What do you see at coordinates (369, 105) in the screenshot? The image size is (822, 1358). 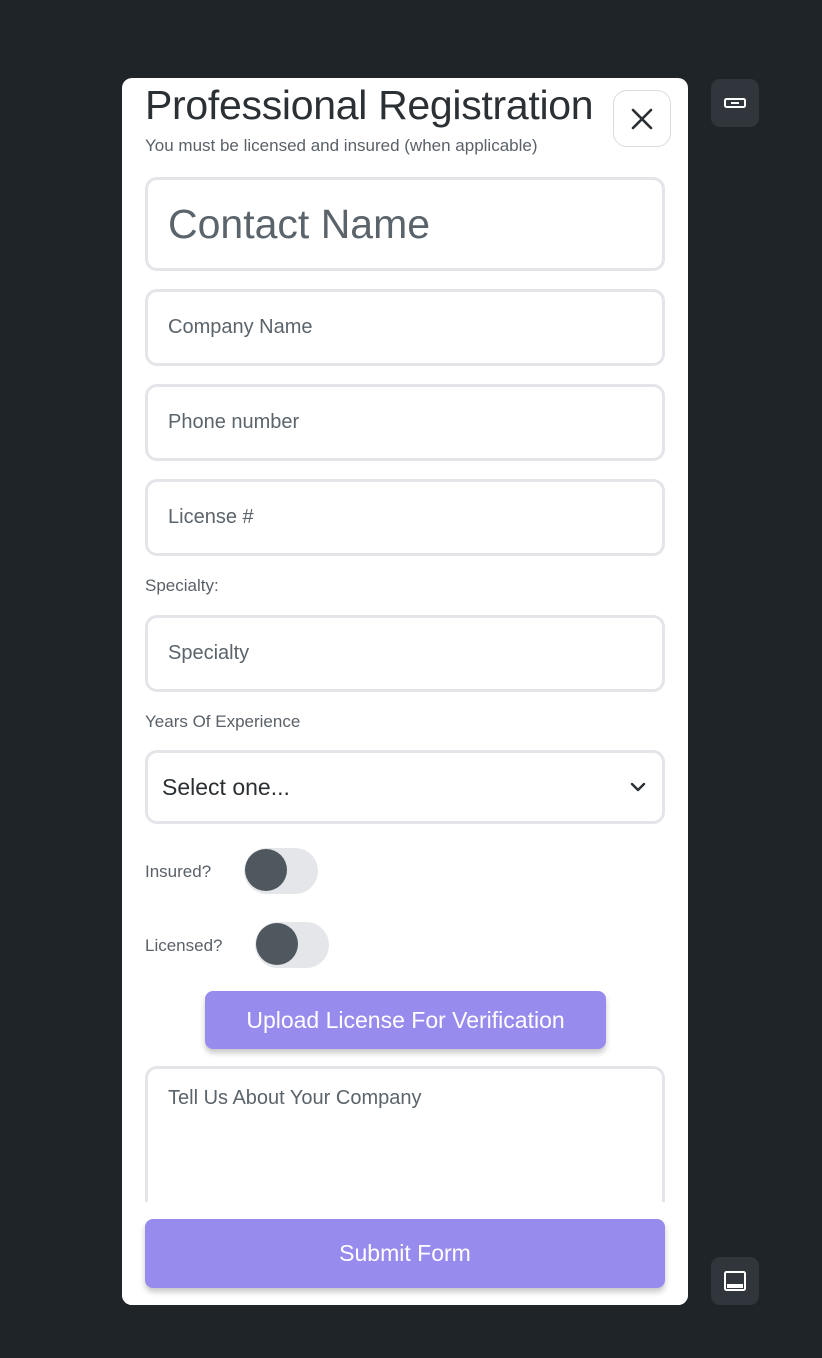 I see `modal-title: Professional Registration` at bounding box center [369, 105].